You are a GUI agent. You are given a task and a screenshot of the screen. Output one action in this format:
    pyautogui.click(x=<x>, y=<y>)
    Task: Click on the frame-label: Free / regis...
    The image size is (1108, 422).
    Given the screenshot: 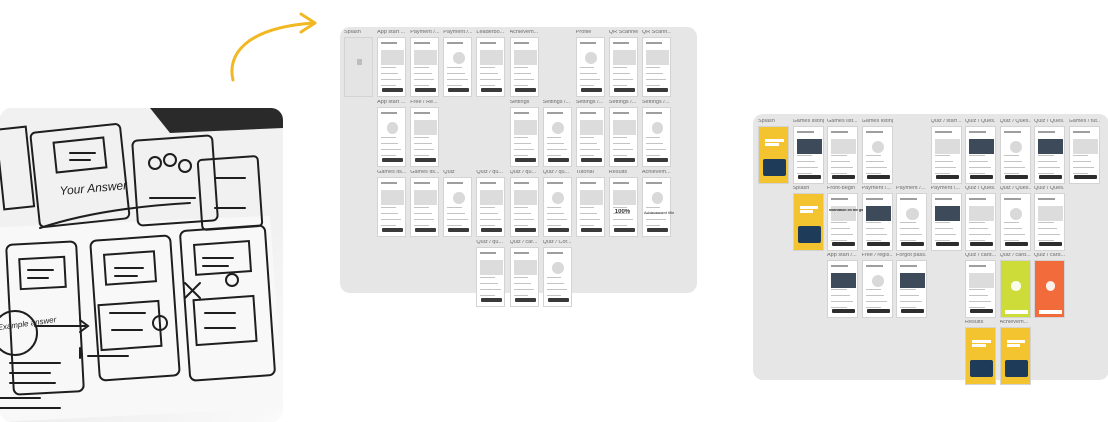 What is the action you would take?
    pyautogui.click(x=877, y=255)
    